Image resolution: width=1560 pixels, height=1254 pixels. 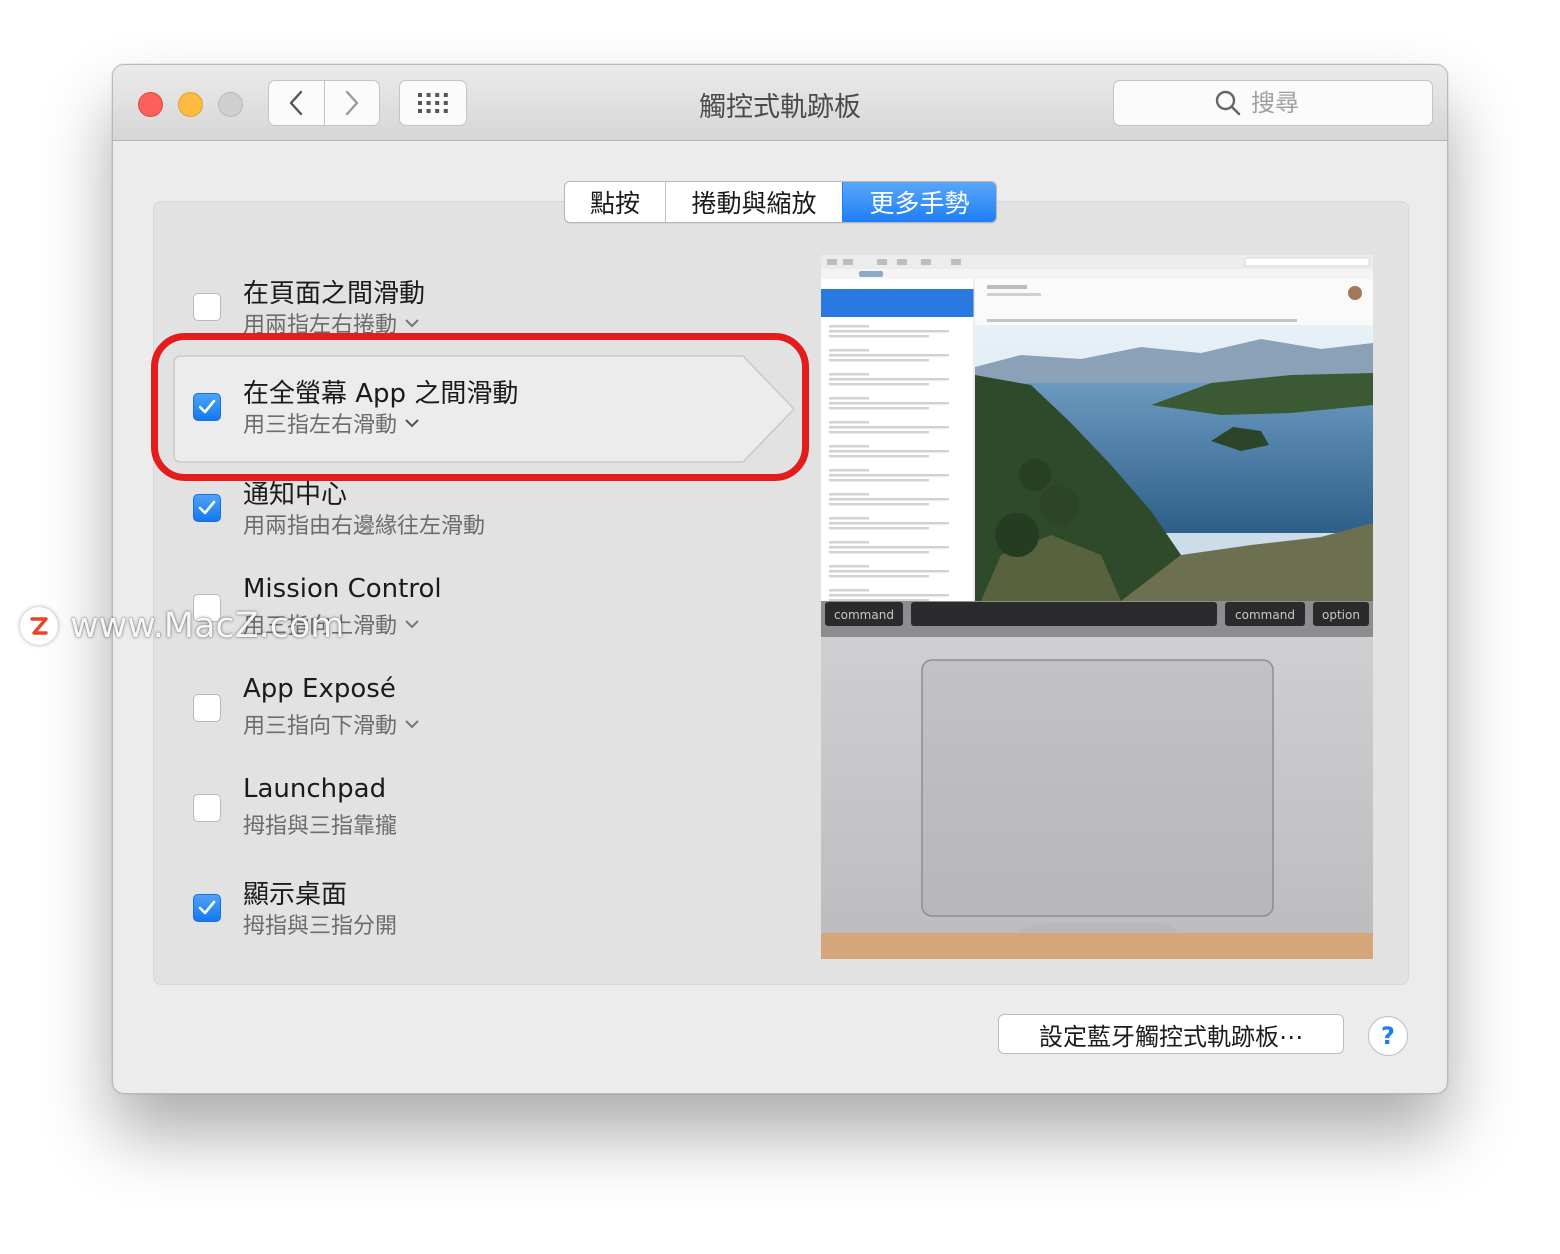 What do you see at coordinates (334, 294) in the screenshot?
I see `option-title: 在頁面之間滑動` at bounding box center [334, 294].